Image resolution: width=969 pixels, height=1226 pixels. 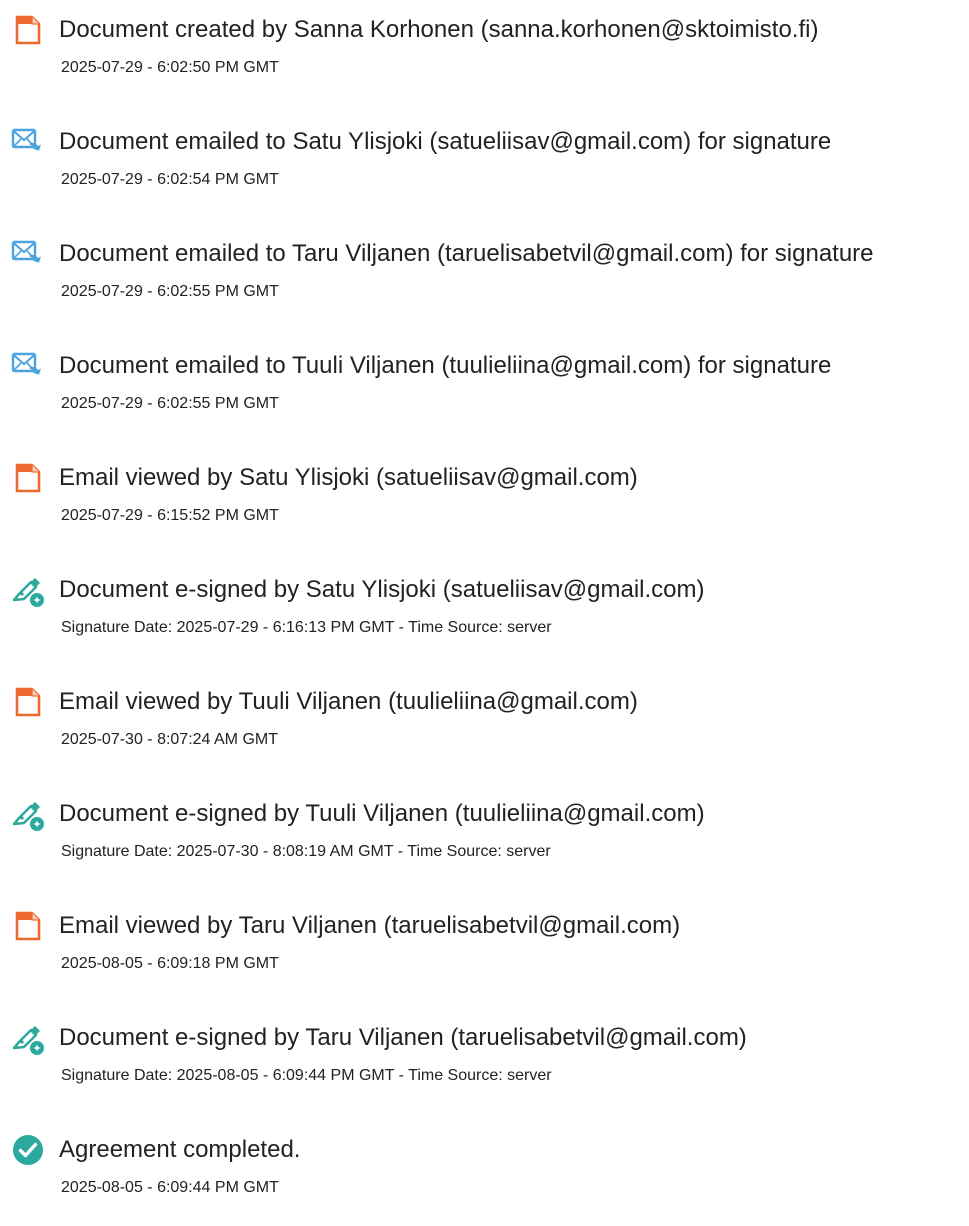 What do you see at coordinates (180, 1149) in the screenshot?
I see `event-title: Agreement completed.` at bounding box center [180, 1149].